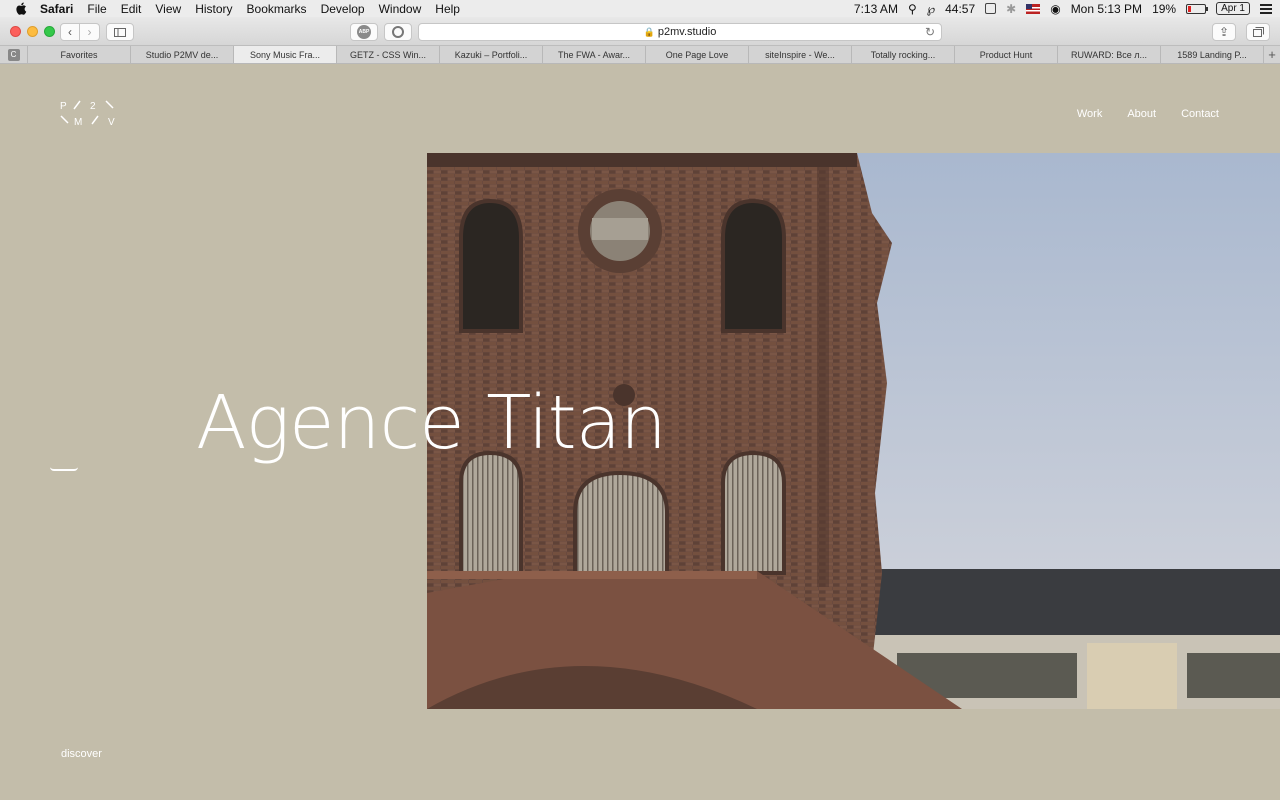  I want to click on menu-window: Window, so click(400, 9).